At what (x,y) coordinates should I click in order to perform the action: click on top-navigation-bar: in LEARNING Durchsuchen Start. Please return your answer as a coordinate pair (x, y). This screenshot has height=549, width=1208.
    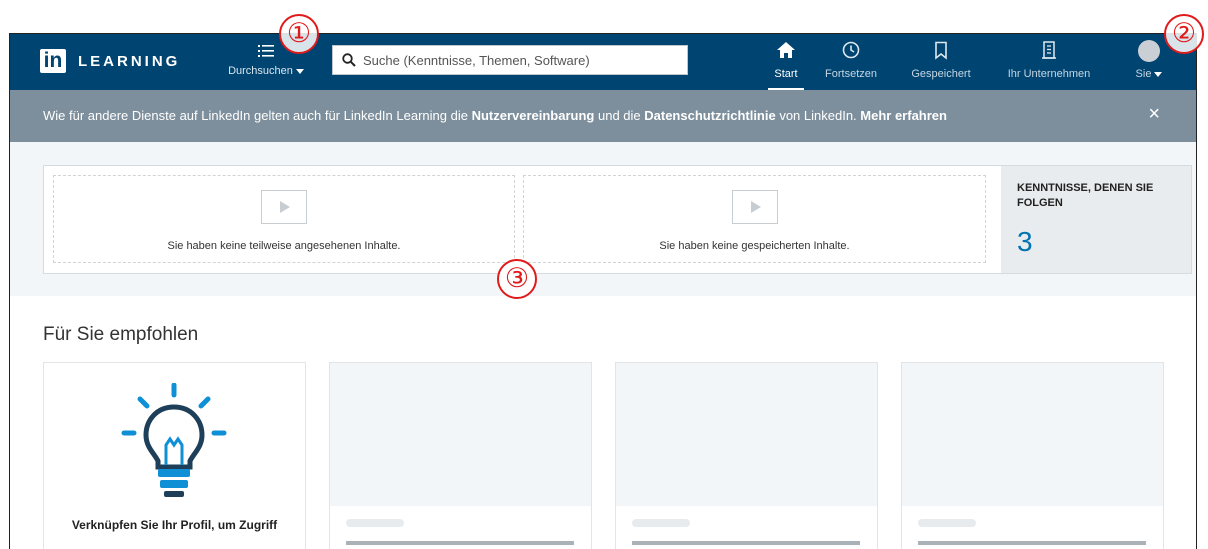
    Looking at the image, I should click on (603, 62).